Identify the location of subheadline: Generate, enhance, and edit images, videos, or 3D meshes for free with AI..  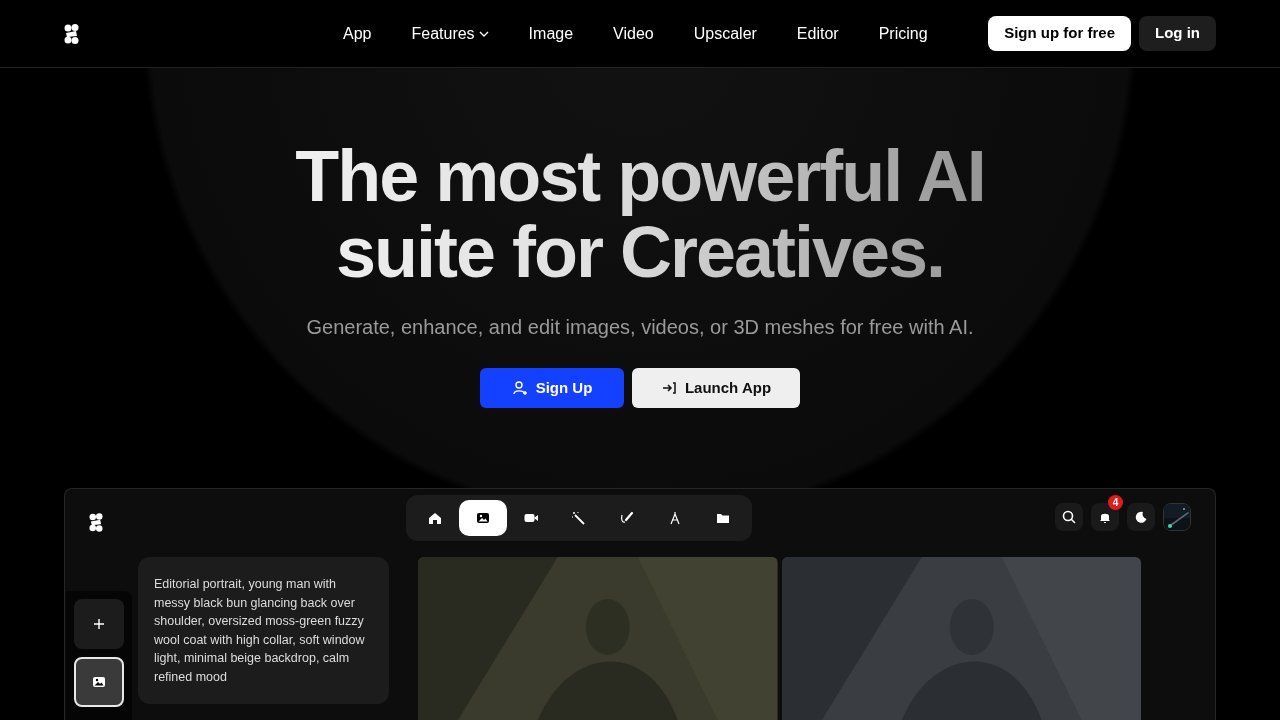
(640, 327).